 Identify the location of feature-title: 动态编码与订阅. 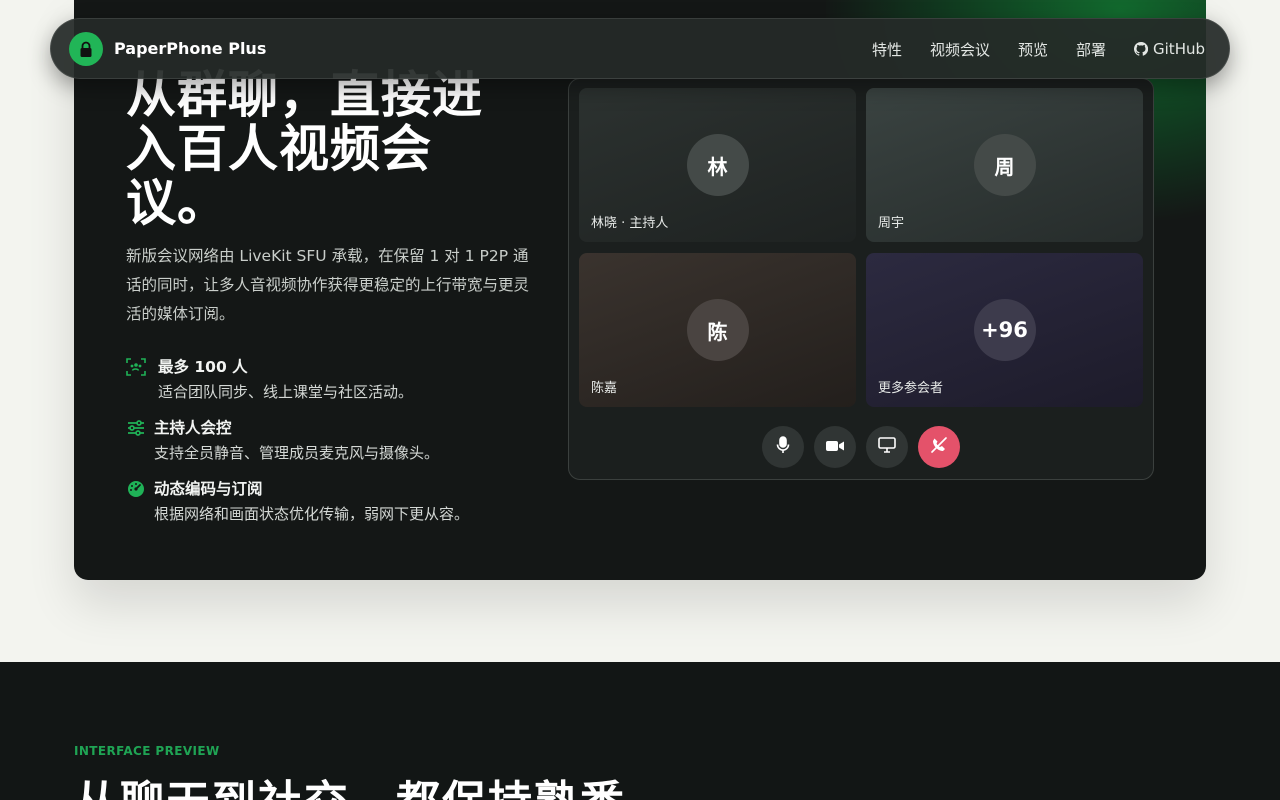
(208, 489).